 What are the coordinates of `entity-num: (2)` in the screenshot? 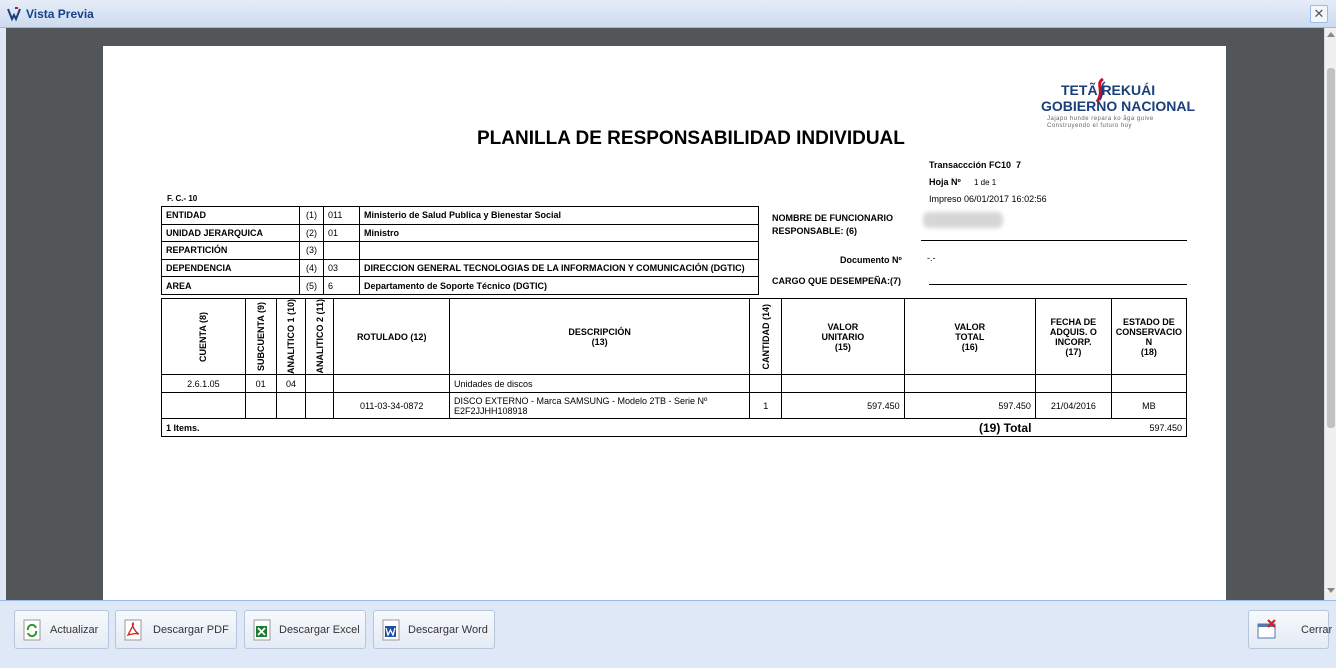 It's located at (311, 233).